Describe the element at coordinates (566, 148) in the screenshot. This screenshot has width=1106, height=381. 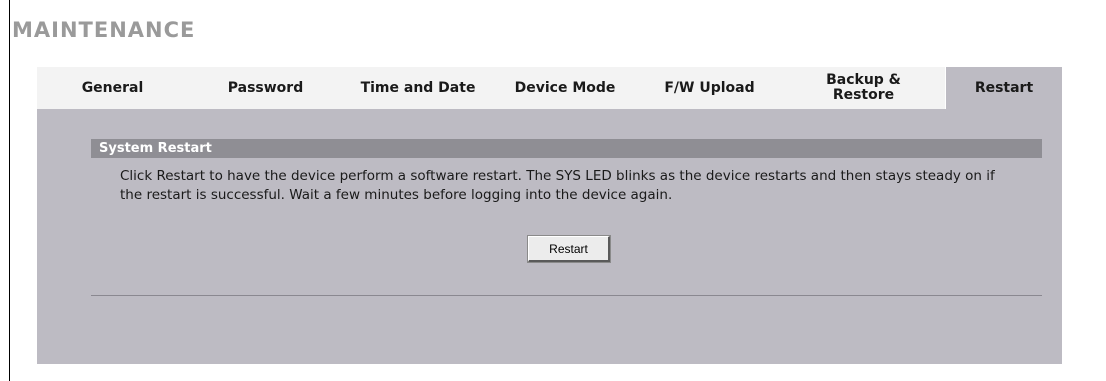
I see `section-header-system-restart: System Restart` at that location.